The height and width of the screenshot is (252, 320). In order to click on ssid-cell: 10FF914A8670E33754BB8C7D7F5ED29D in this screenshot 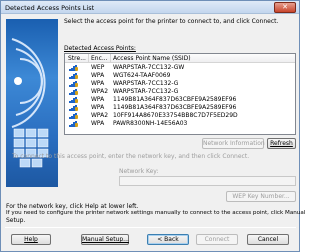, I will do `click(175, 115)`.